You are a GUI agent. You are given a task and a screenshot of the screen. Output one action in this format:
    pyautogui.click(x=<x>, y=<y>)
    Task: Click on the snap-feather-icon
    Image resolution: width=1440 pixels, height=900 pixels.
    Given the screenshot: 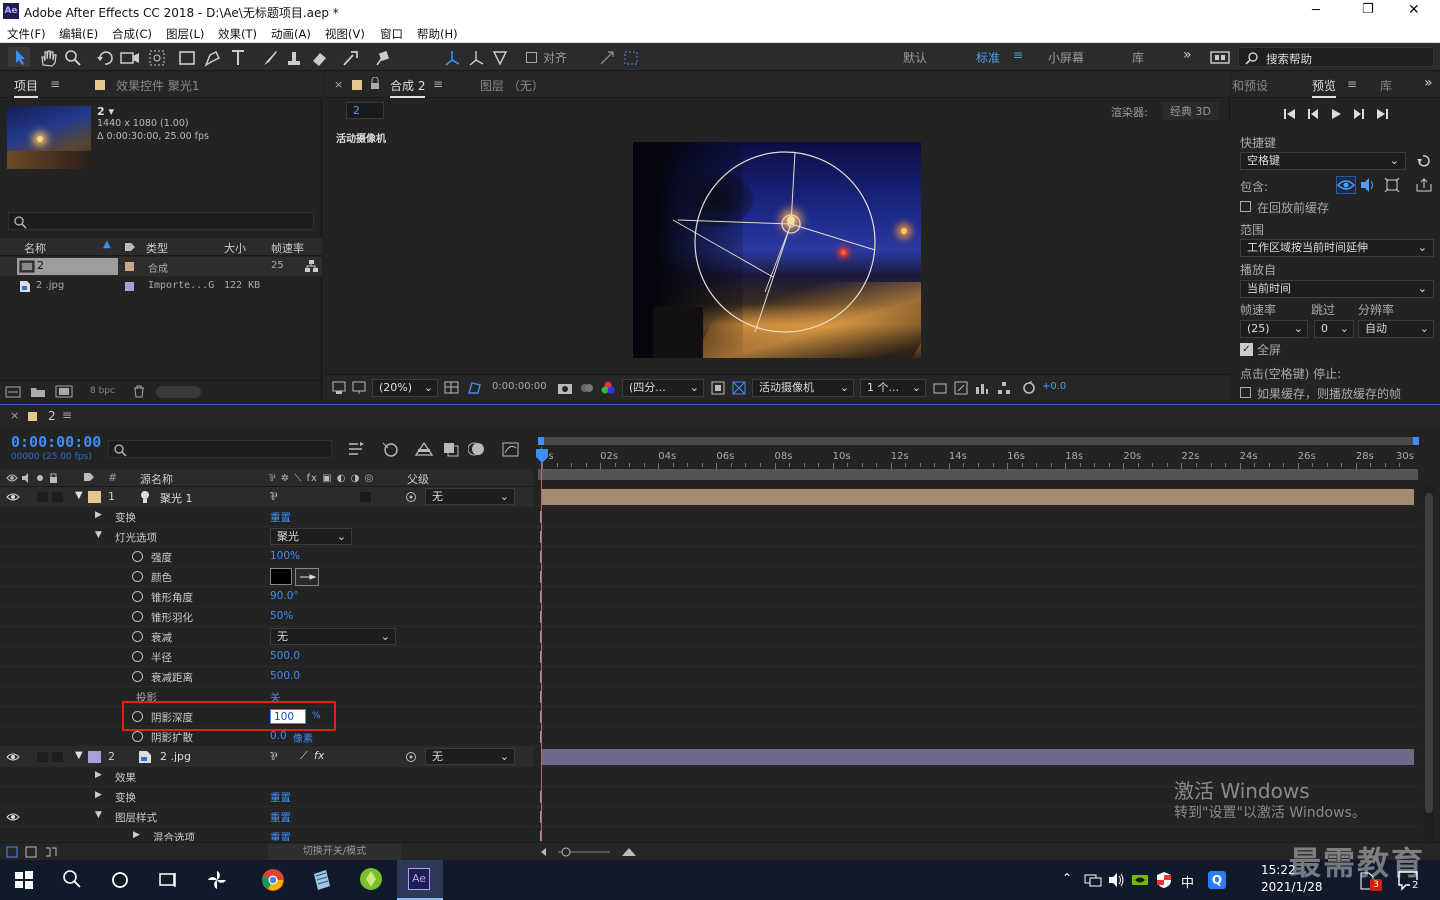 What is the action you would take?
    pyautogui.click(x=631, y=58)
    